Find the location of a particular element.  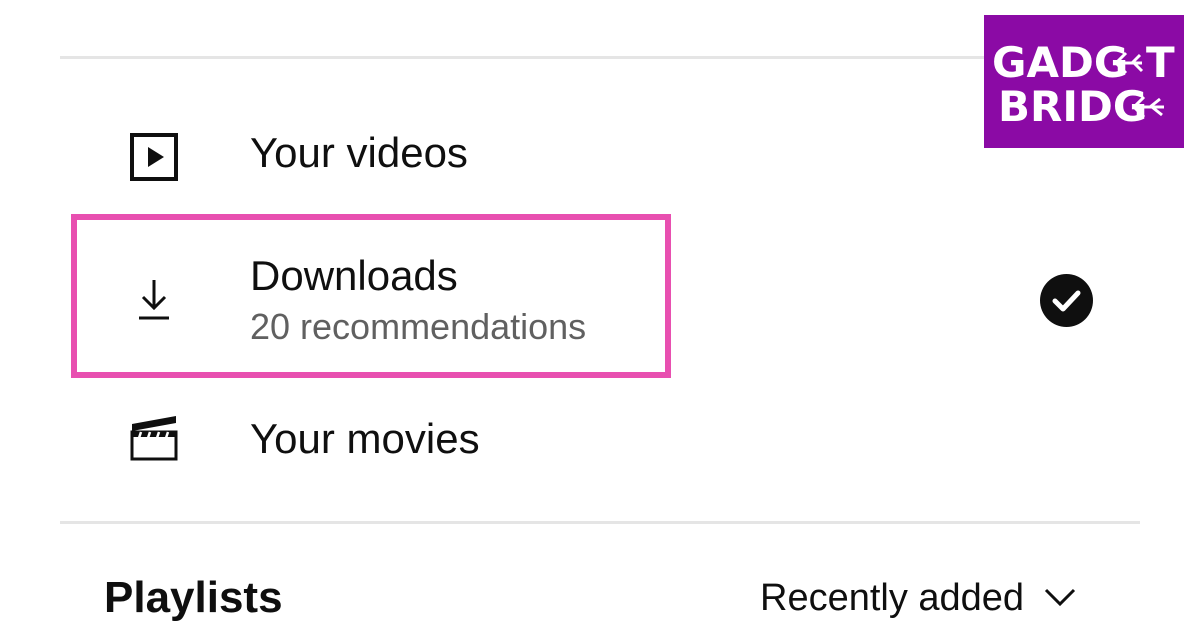

logo-line2: BRIDG is located at coordinates (1072, 106).